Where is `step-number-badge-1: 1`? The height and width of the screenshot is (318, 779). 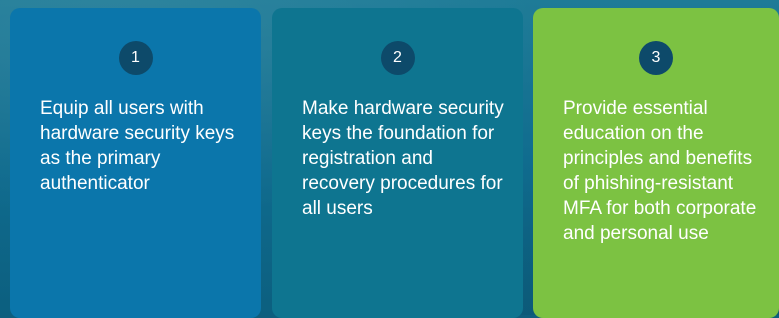 step-number-badge-1: 1 is located at coordinates (135, 58).